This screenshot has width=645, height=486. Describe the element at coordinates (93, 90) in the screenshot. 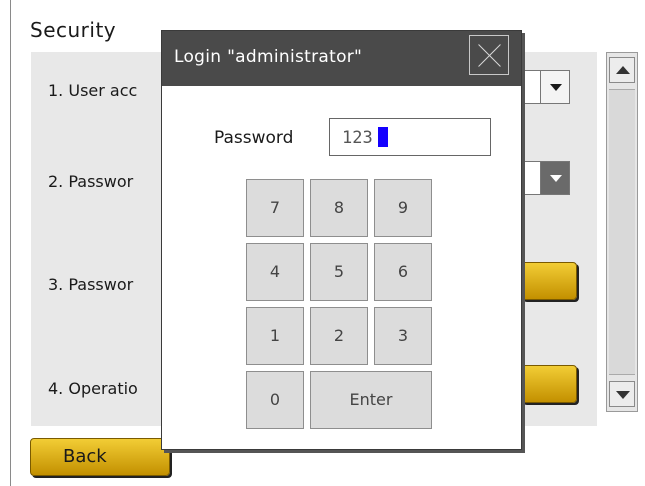

I see `row-label-user-account: 1. User acc` at that location.